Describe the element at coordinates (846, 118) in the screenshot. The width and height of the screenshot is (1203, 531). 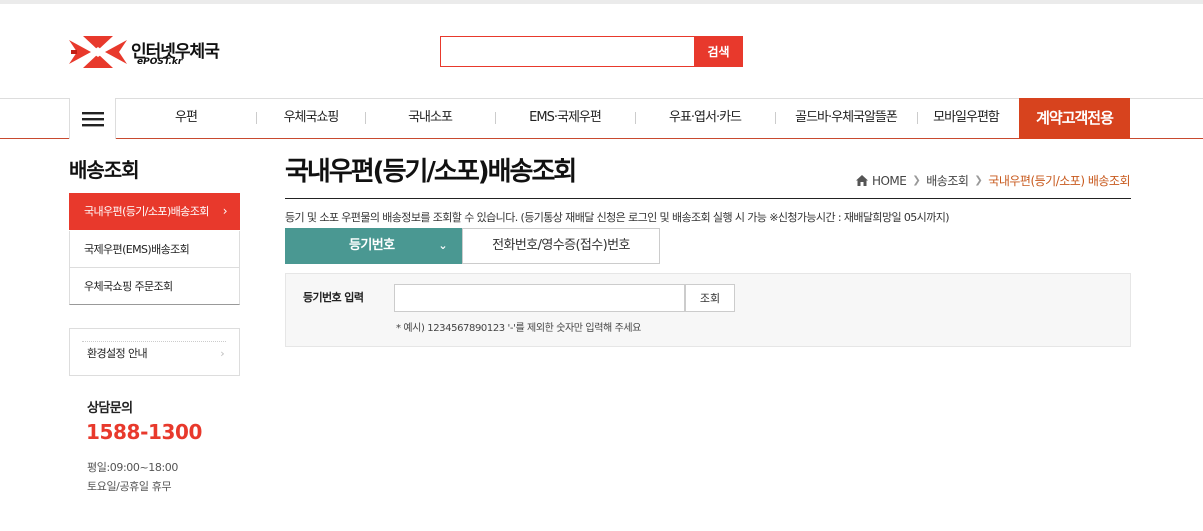
I see `gnb-item-goldbar: 골드바·우체국알뜰폰` at that location.